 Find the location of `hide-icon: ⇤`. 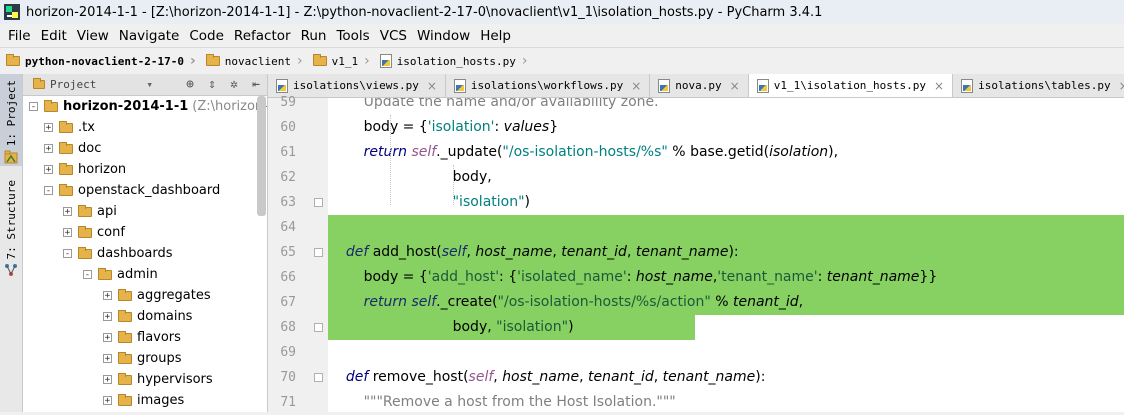

hide-icon: ⇤ is located at coordinates (256, 84).